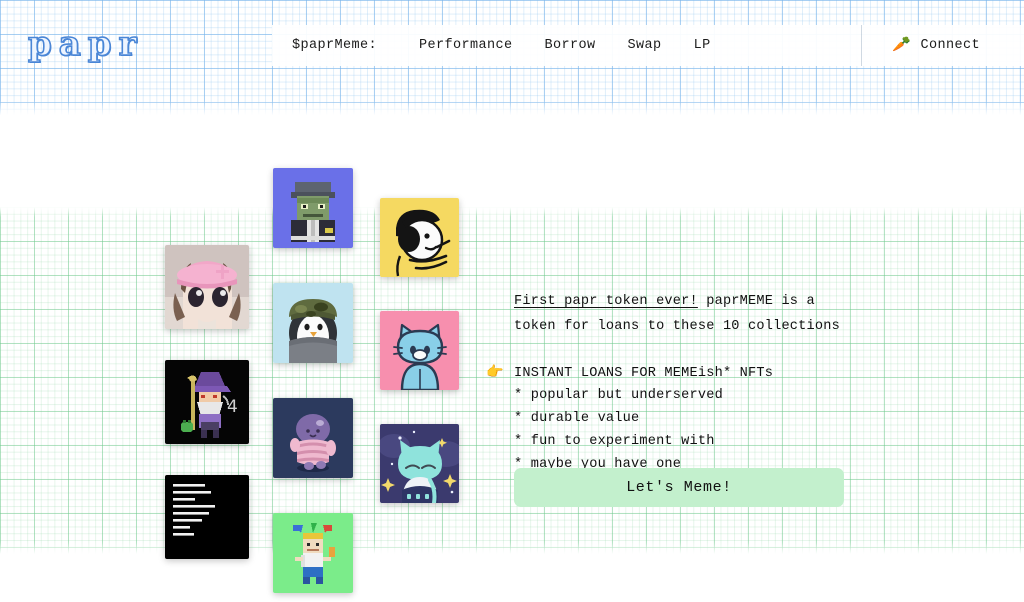 The width and height of the screenshot is (1024, 602). Describe the element at coordinates (645, 45) in the screenshot. I see `nav-item-swap: Swap` at that location.